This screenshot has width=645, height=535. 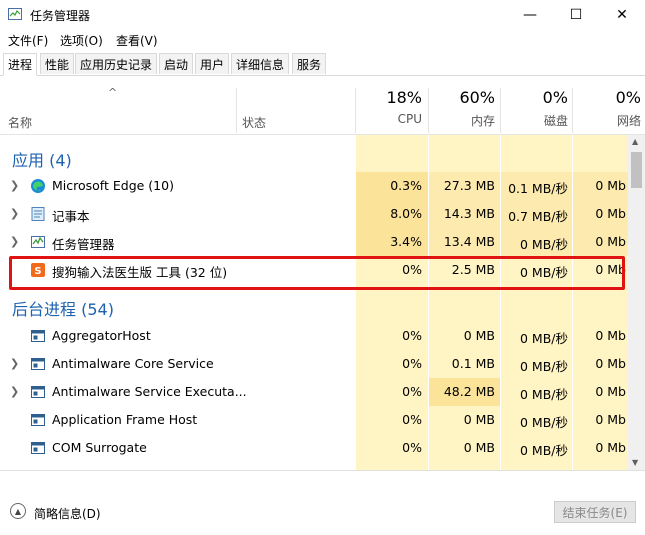 I want to click on menu-view: 查看(V), so click(x=137, y=40).